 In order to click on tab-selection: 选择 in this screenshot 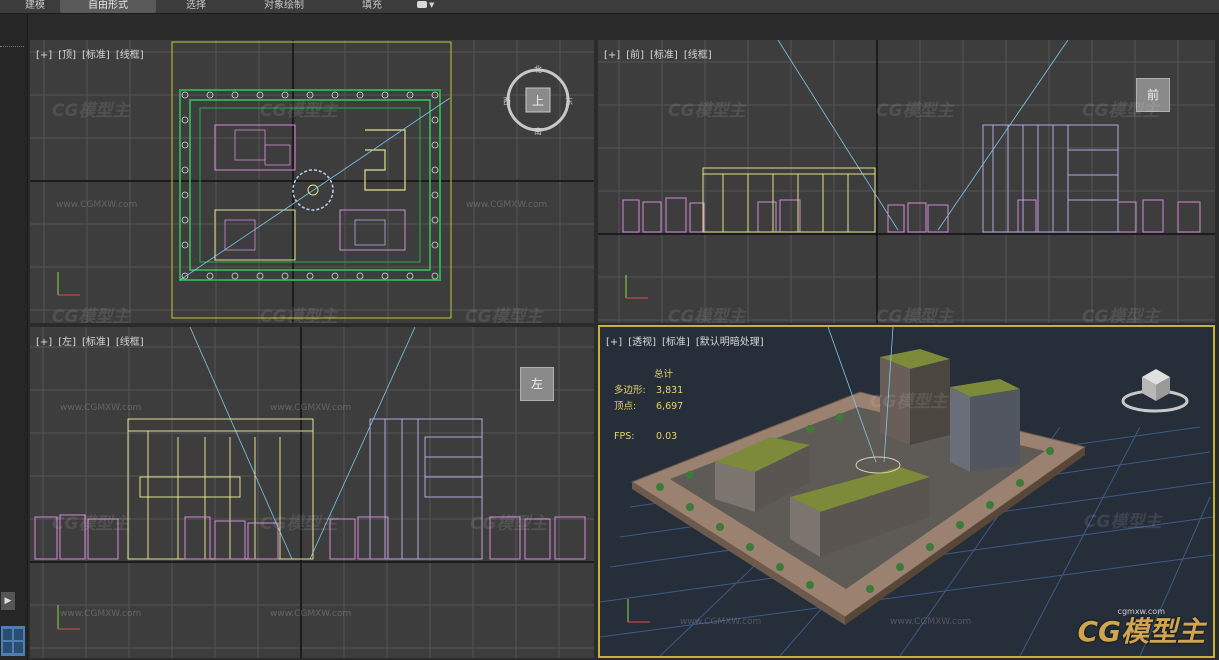, I will do `click(196, 6)`.